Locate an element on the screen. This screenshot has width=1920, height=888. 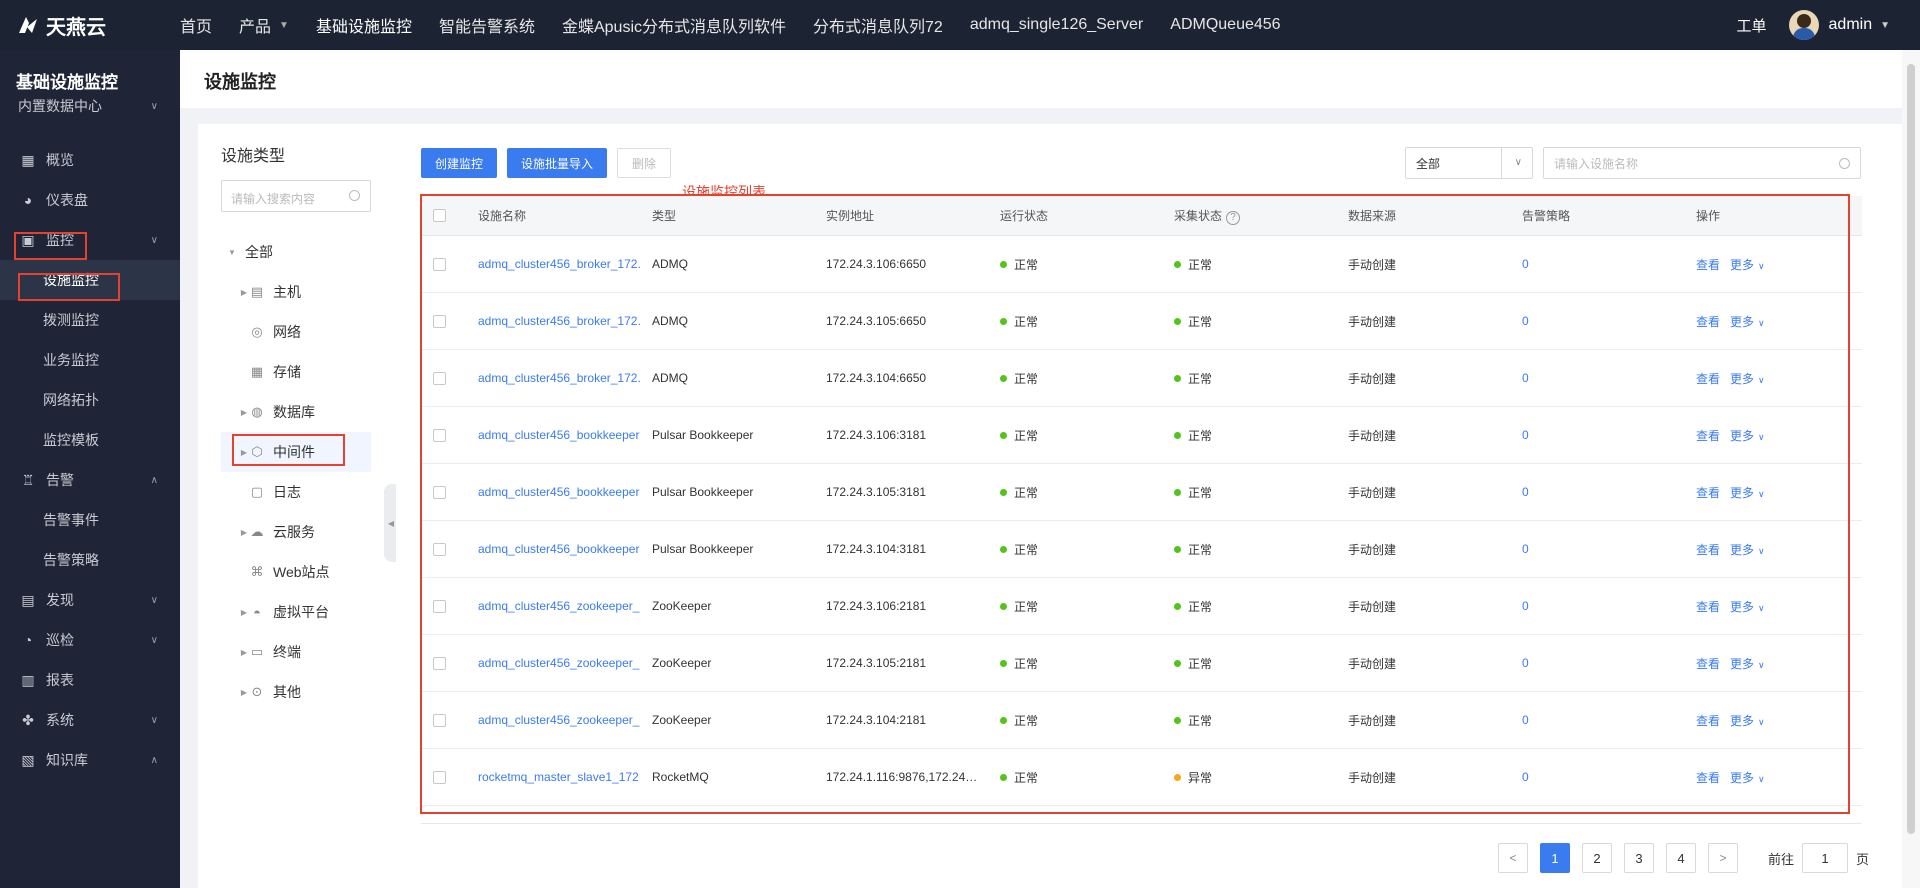
facility-name-link: rocketmq_master_slave1_172 is located at coordinates (565, 777).